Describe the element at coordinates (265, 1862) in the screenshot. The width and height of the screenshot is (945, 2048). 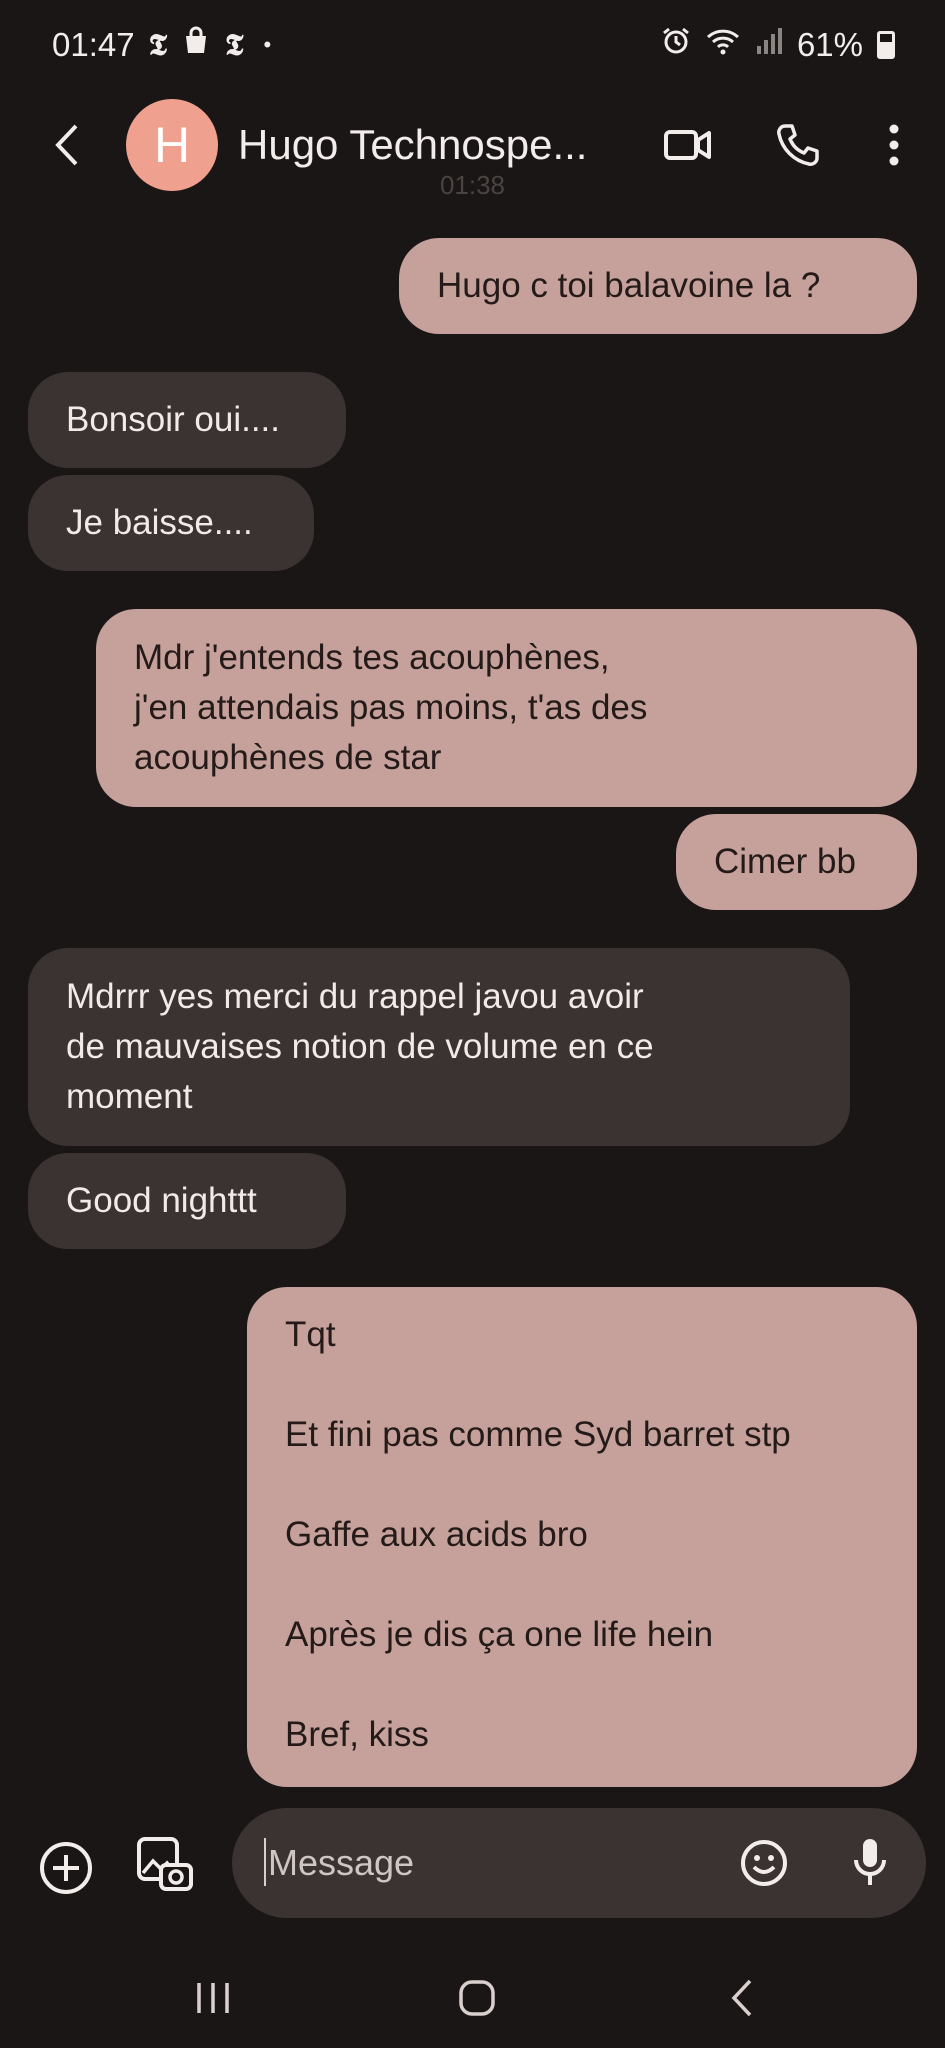
I see `text-caret` at that location.